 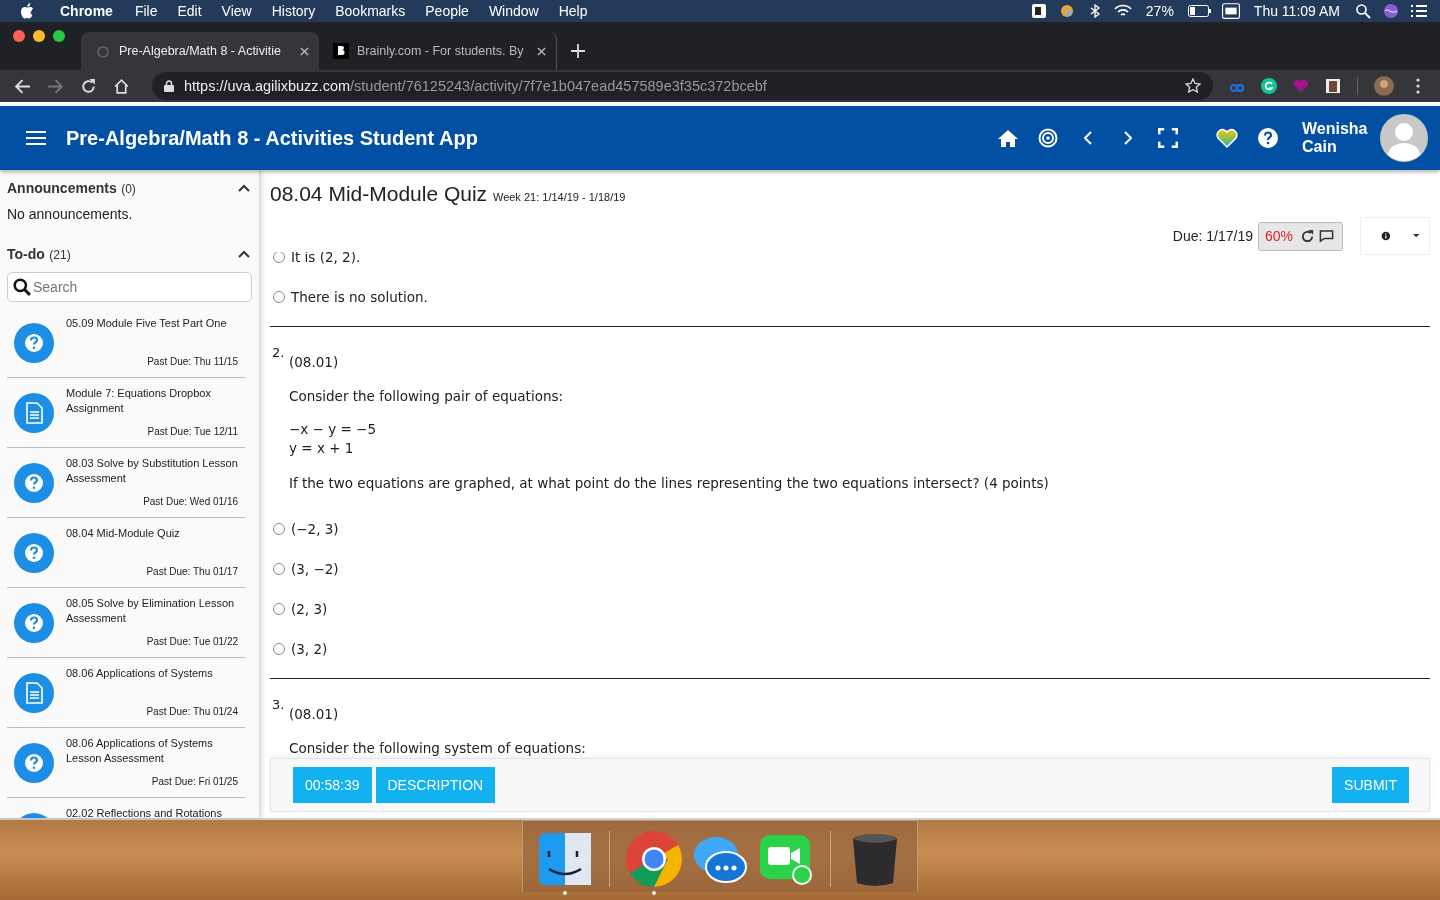 What do you see at coordinates (151, 611) in the screenshot?
I see `item-title: 08.05 Solve by Elimination Lesson Assessment` at bounding box center [151, 611].